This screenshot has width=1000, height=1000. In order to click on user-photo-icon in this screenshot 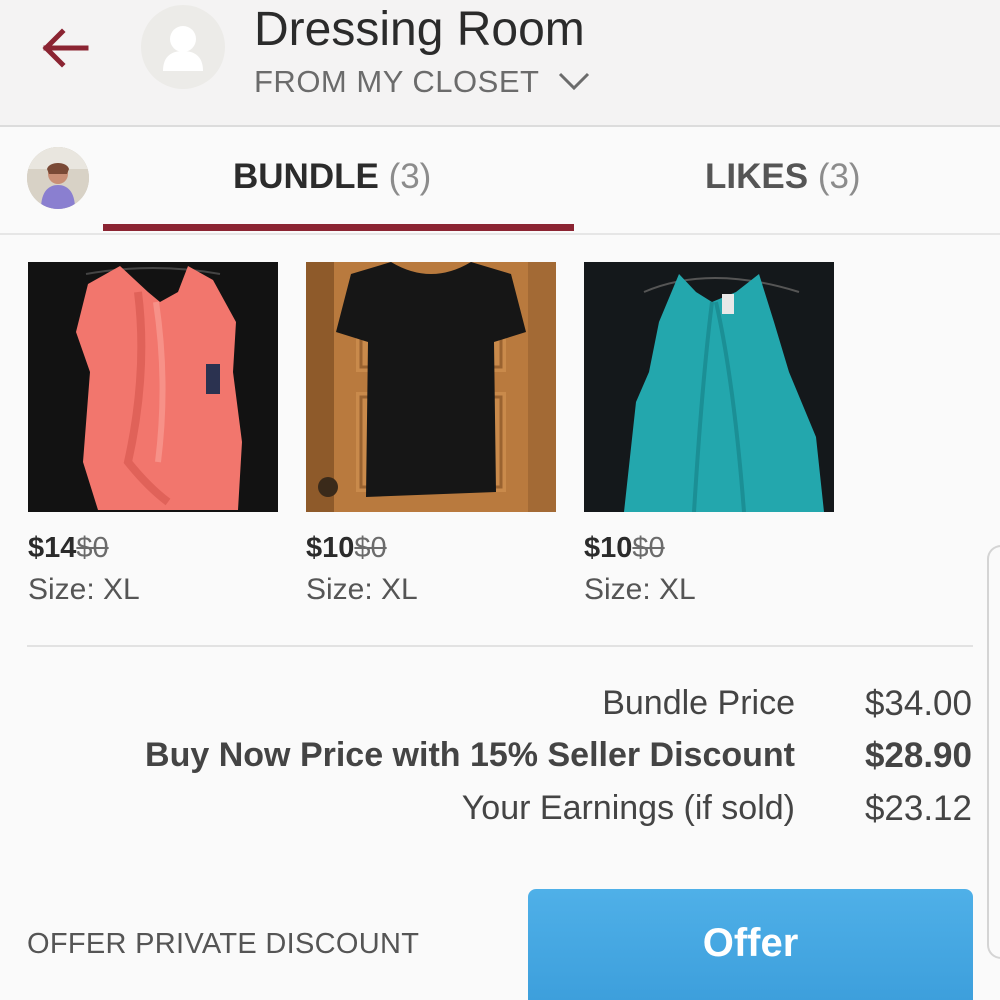, I will do `click(58, 178)`.